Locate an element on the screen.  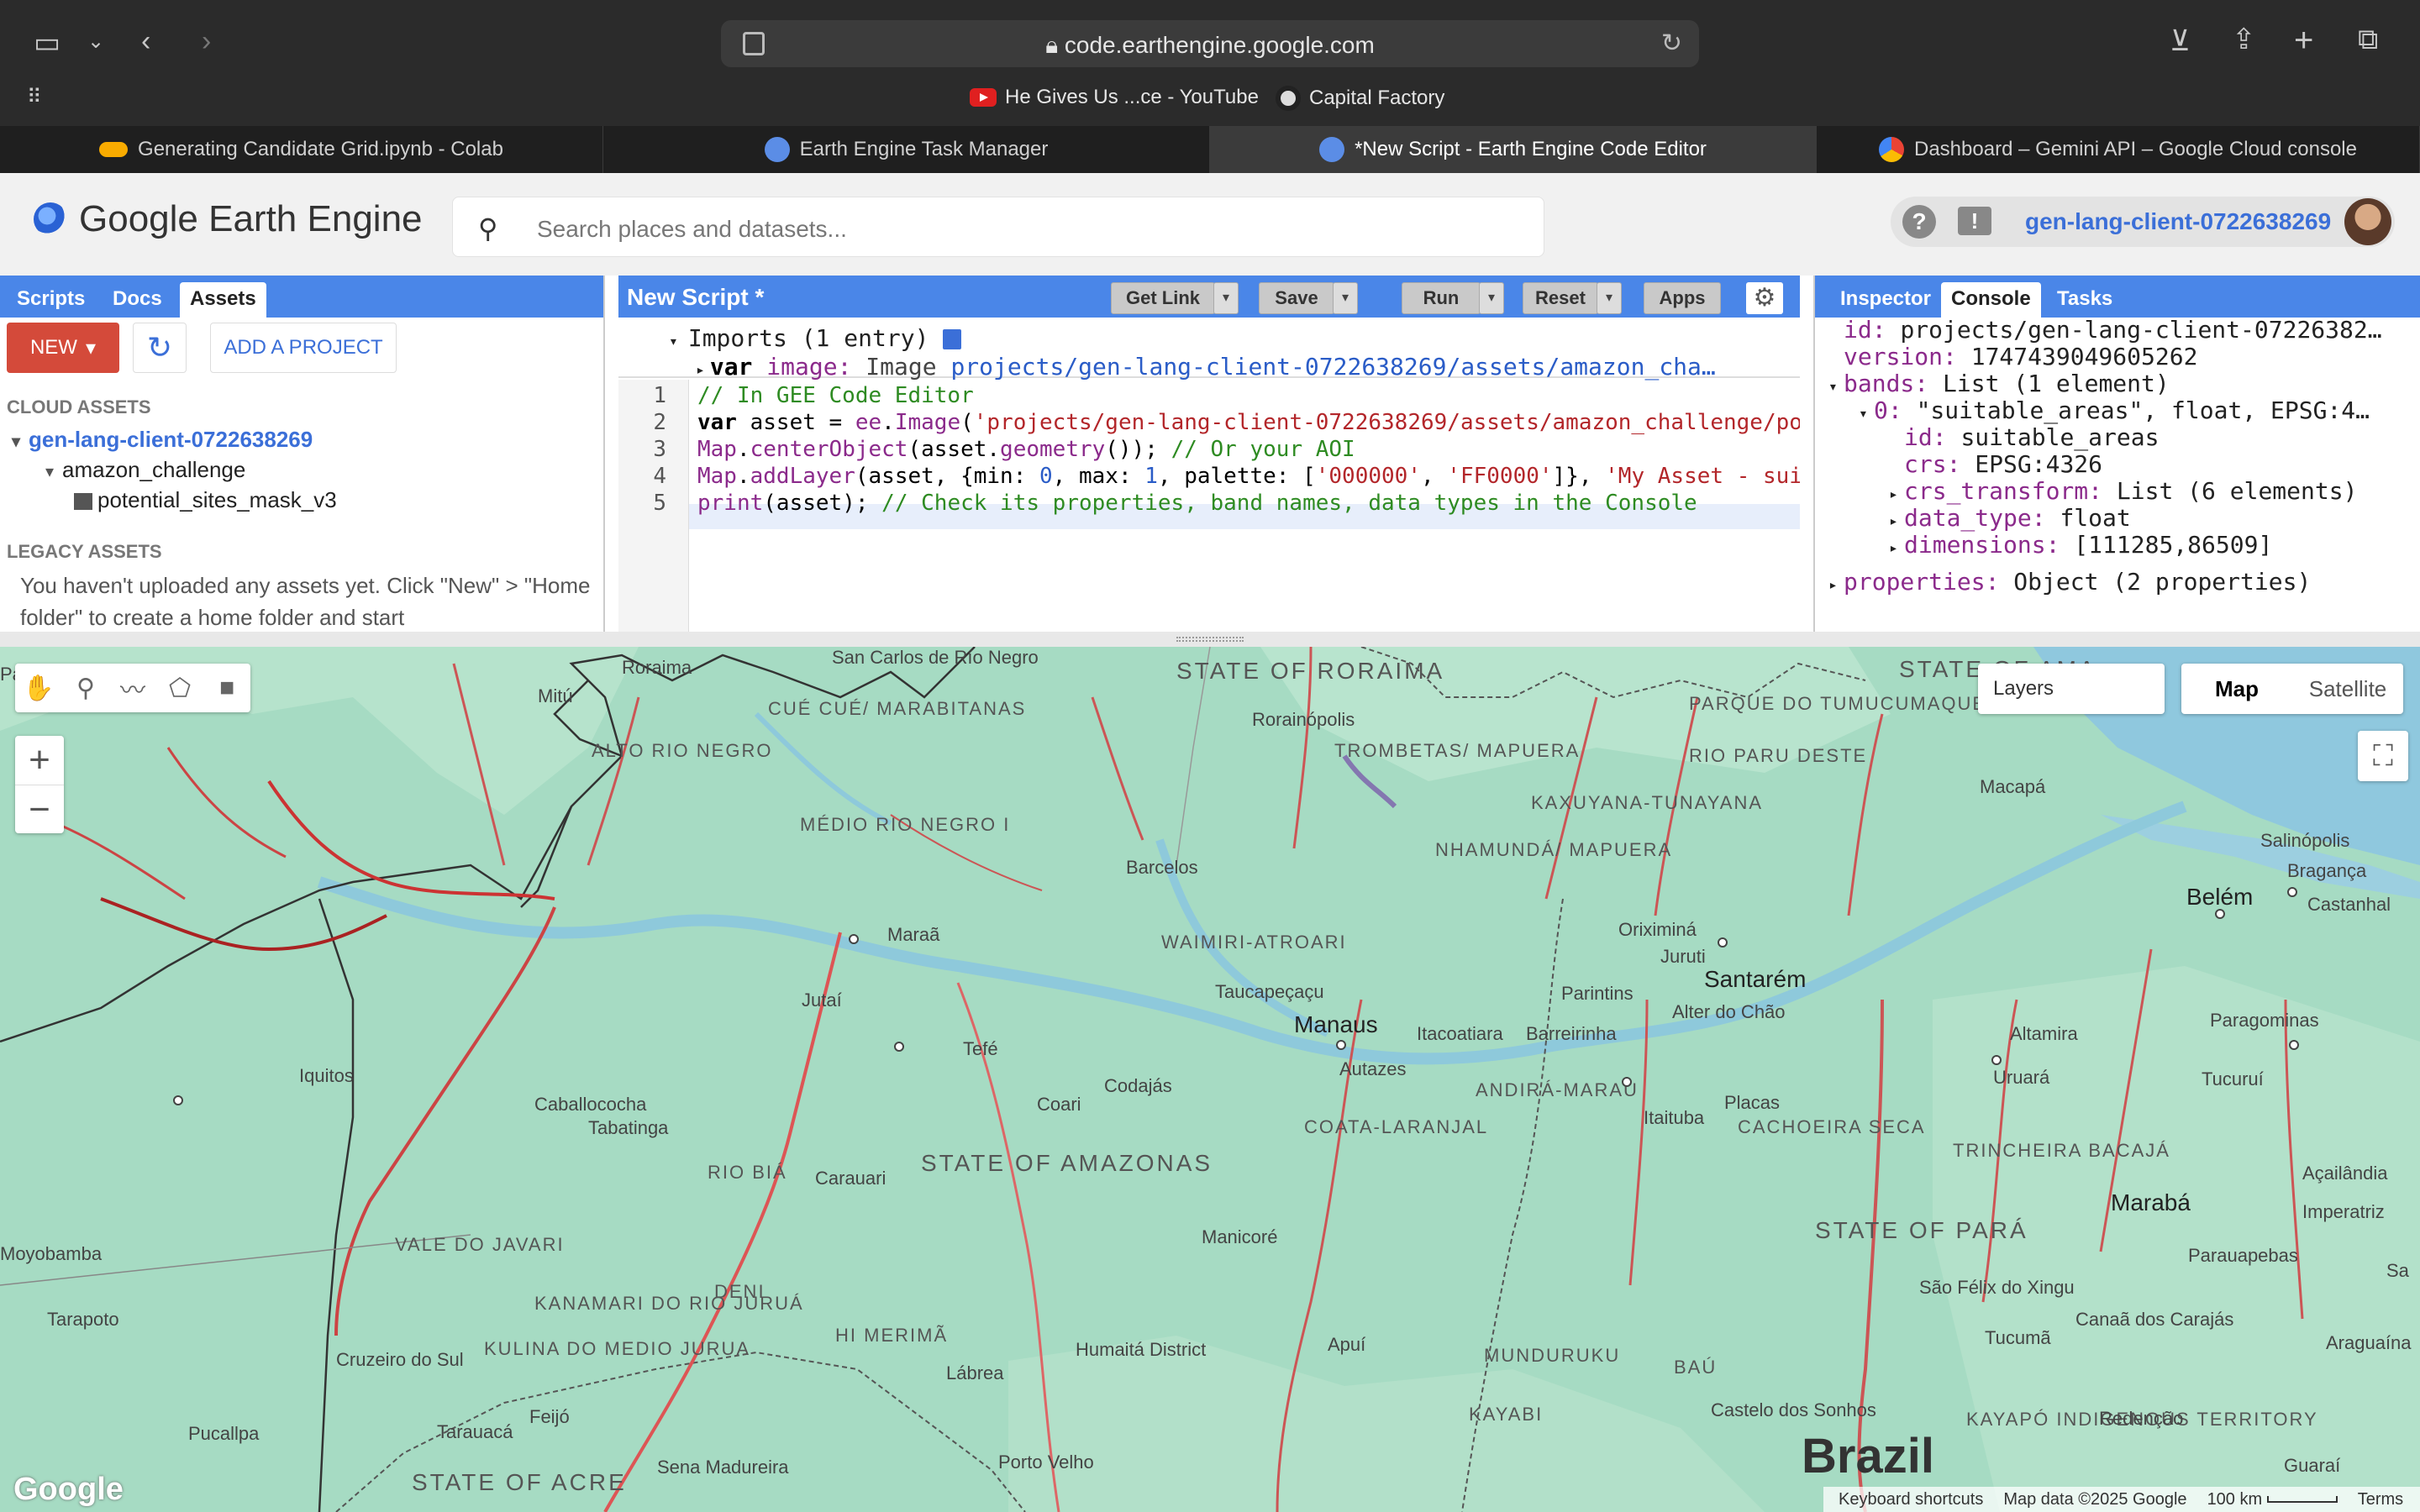
region-label: RIO PARU DESTE is located at coordinates (1779, 755).